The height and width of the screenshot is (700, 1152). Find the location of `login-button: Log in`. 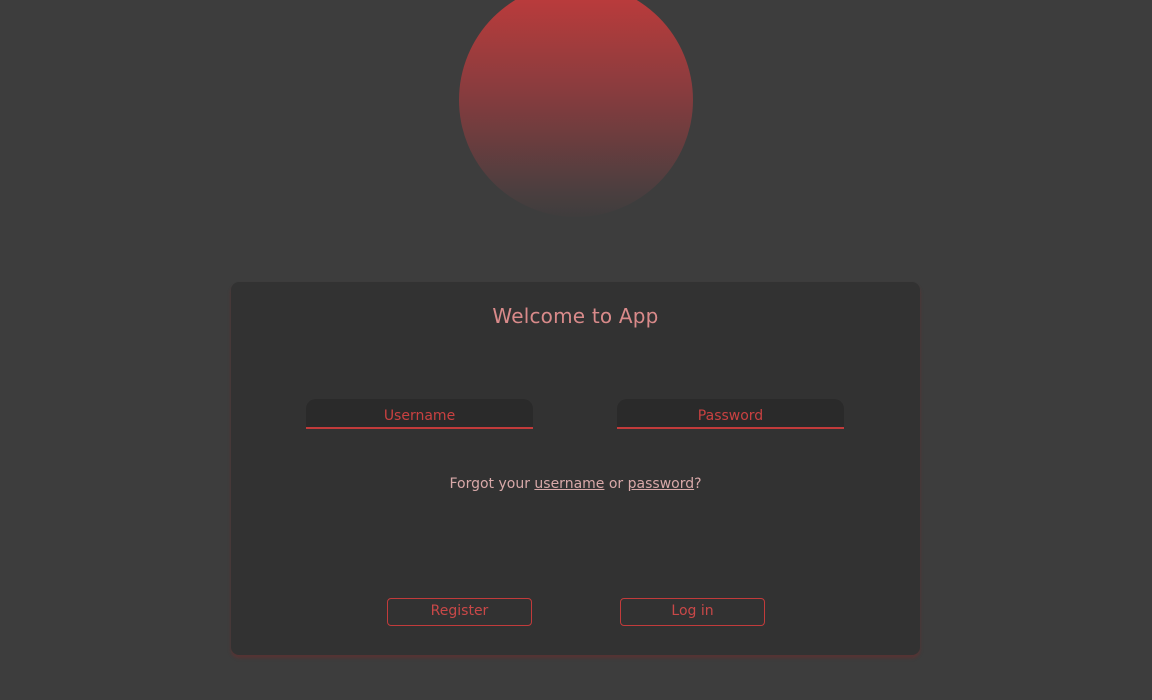

login-button: Log in is located at coordinates (692, 612).